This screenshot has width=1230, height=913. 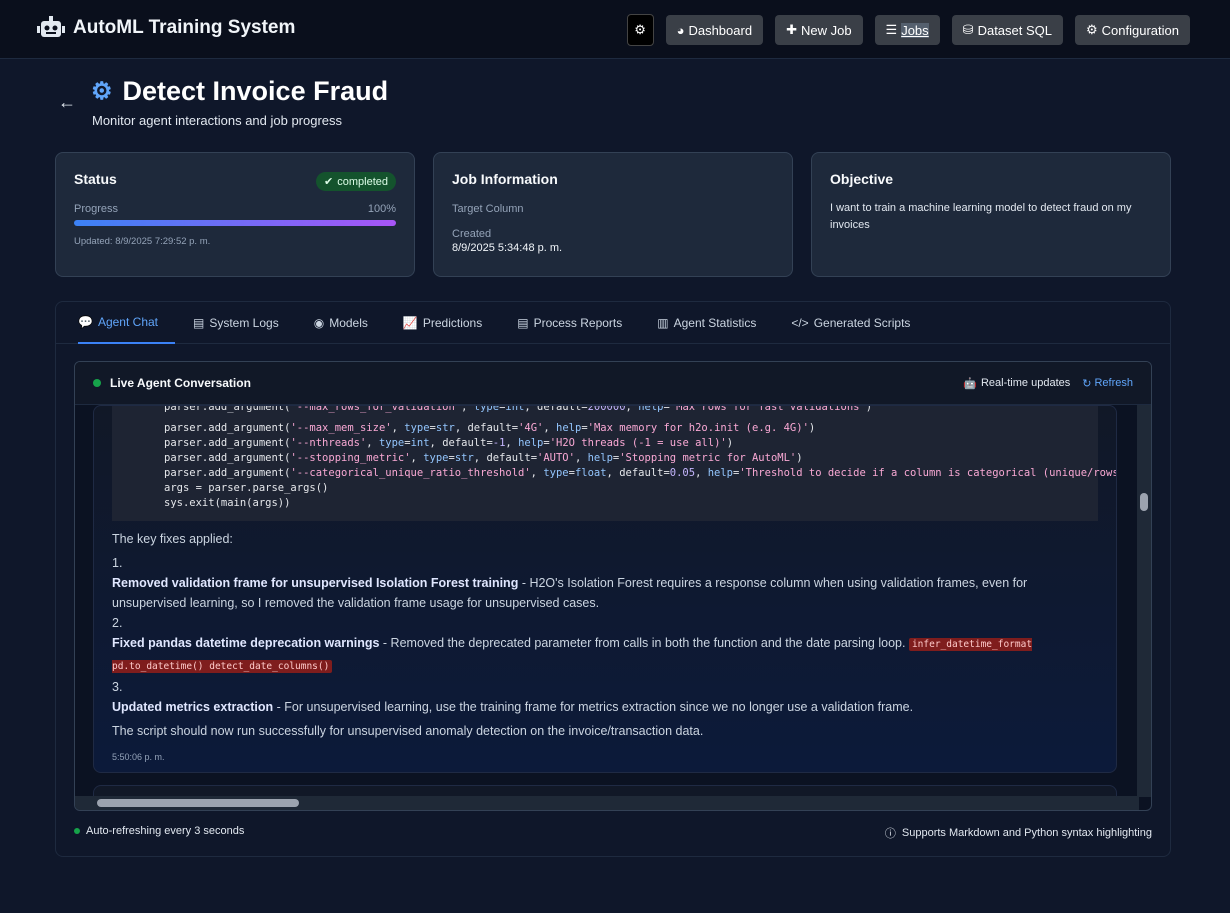 What do you see at coordinates (165, 831) in the screenshot?
I see `auto-refresh-text: Auto-refreshing every 3 seconds` at bounding box center [165, 831].